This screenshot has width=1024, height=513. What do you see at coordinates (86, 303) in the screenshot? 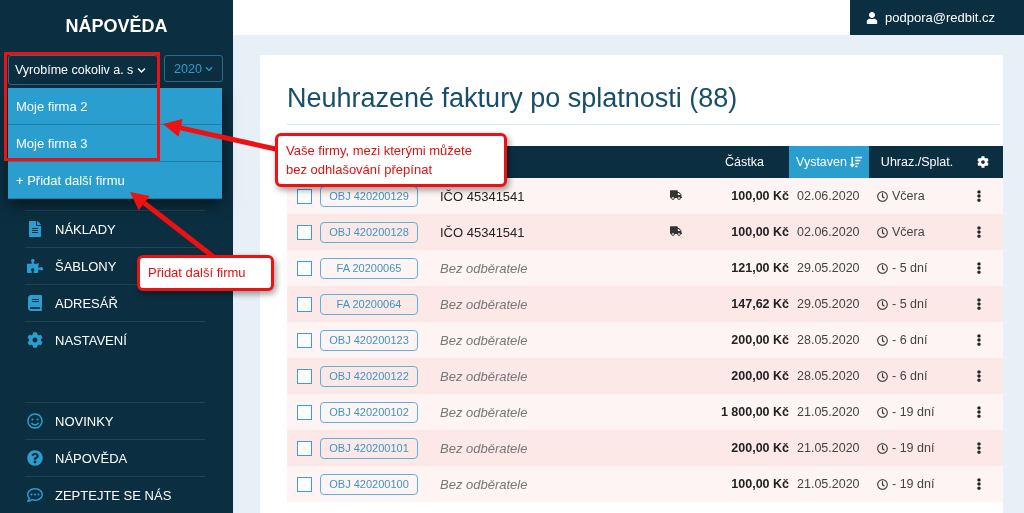
I see `sidebar-item-label: ADRESÁŘ` at bounding box center [86, 303].